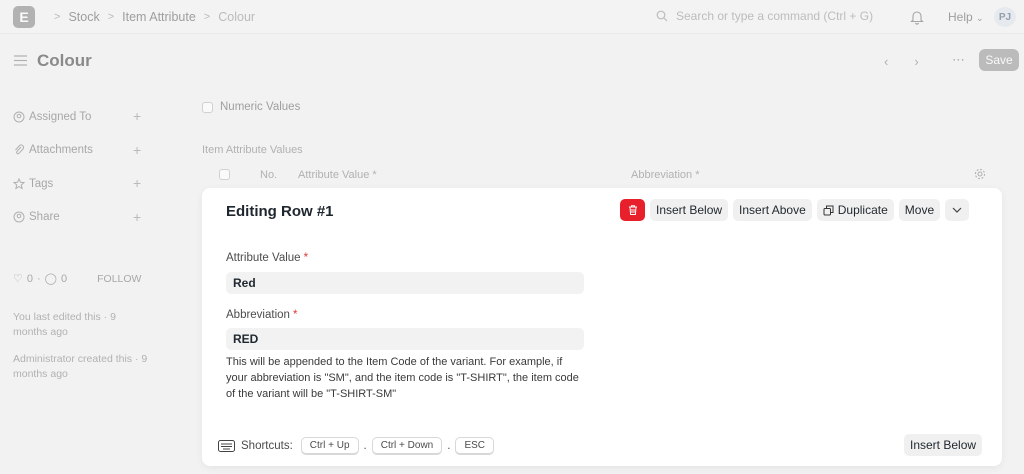  I want to click on delete-button, so click(632, 210).